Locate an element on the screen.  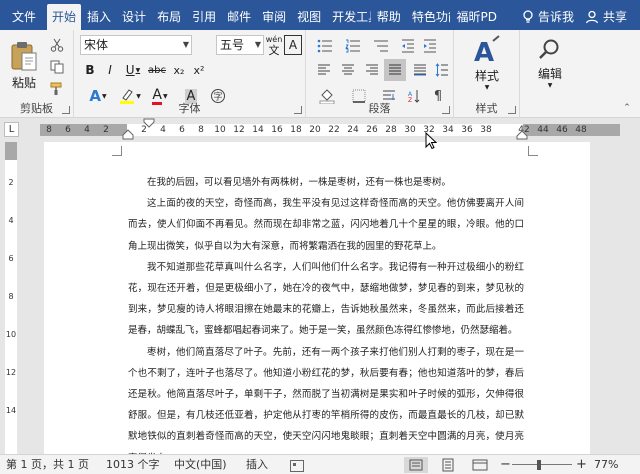
cut-button is located at coordinates (57, 45).